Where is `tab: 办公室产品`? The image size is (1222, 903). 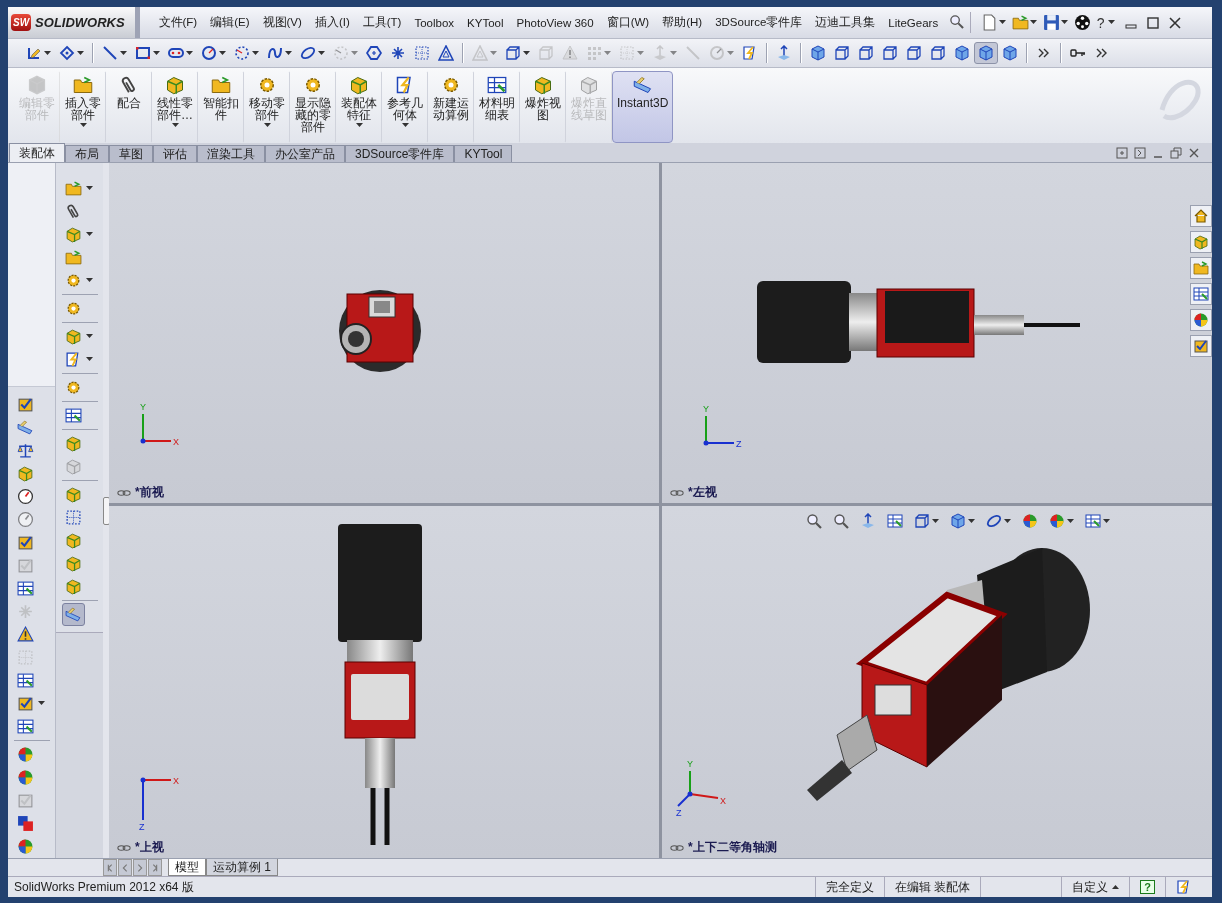 tab: 办公室产品 is located at coordinates (305, 153).